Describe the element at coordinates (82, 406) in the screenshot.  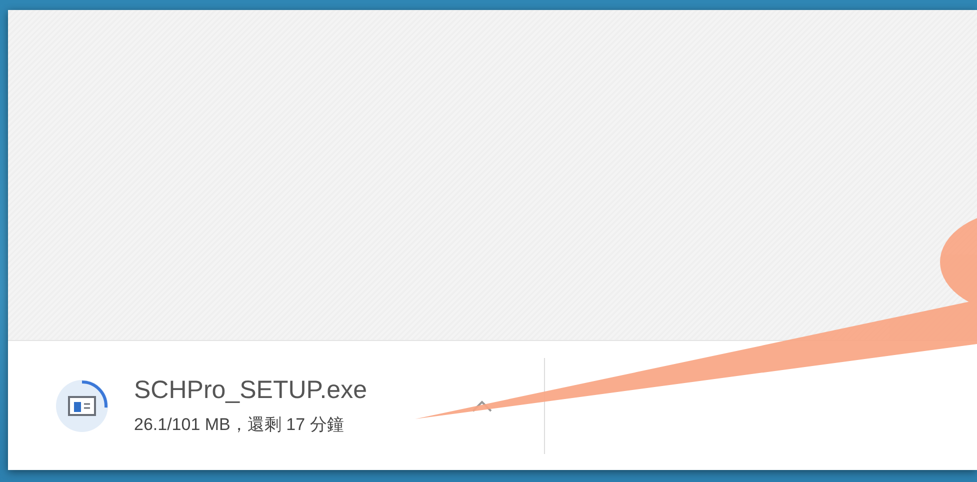
I see `download-progress-icon` at that location.